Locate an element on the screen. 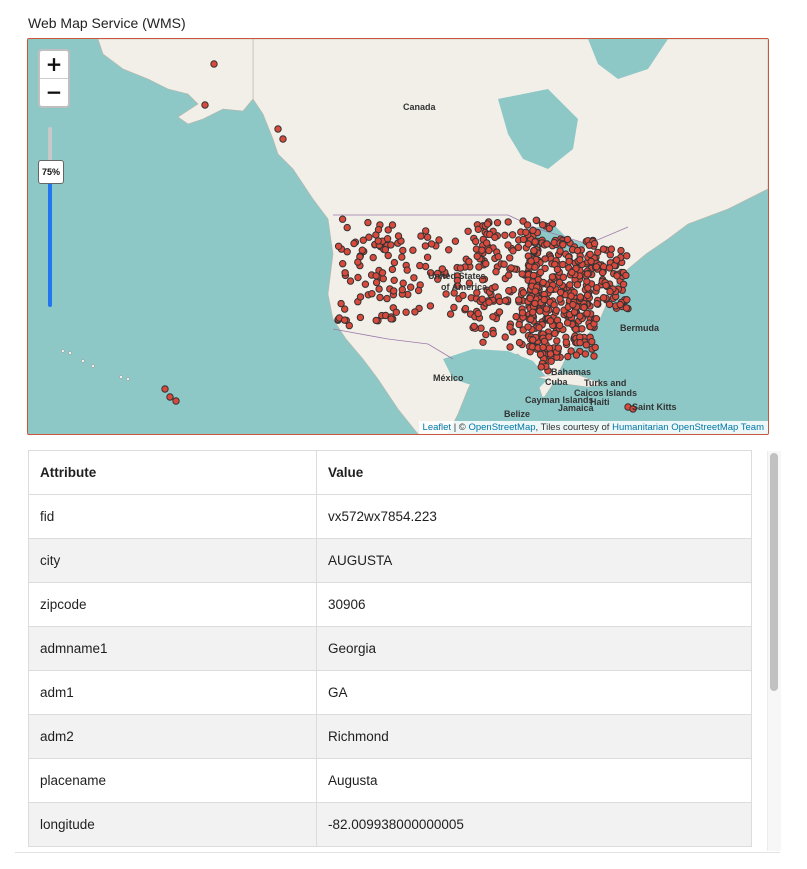 The height and width of the screenshot is (869, 807). zoom-in-button: + is located at coordinates (54, 64).